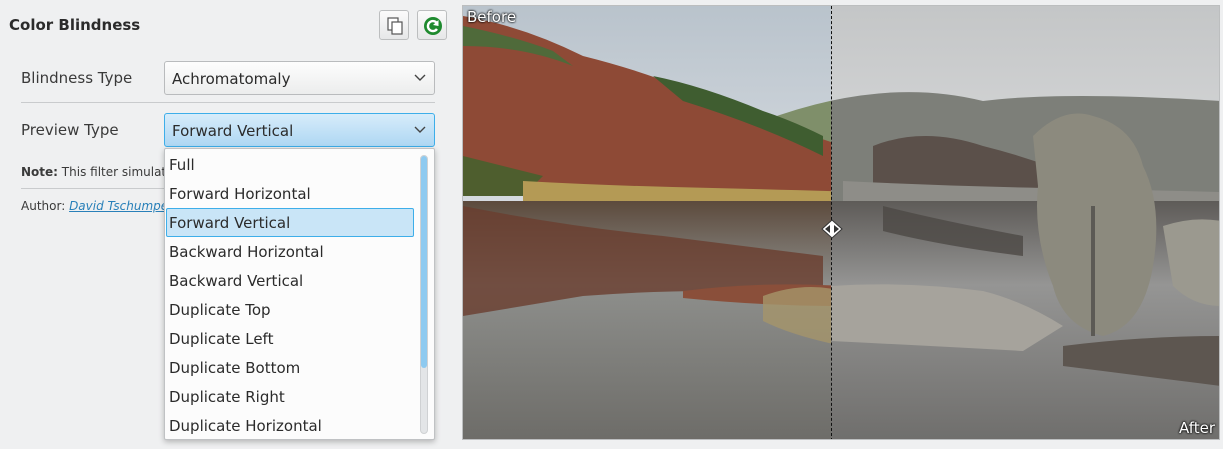  Describe the element at coordinates (77, 78) in the screenshot. I see `blindness-type-label: Blindness Type` at that location.